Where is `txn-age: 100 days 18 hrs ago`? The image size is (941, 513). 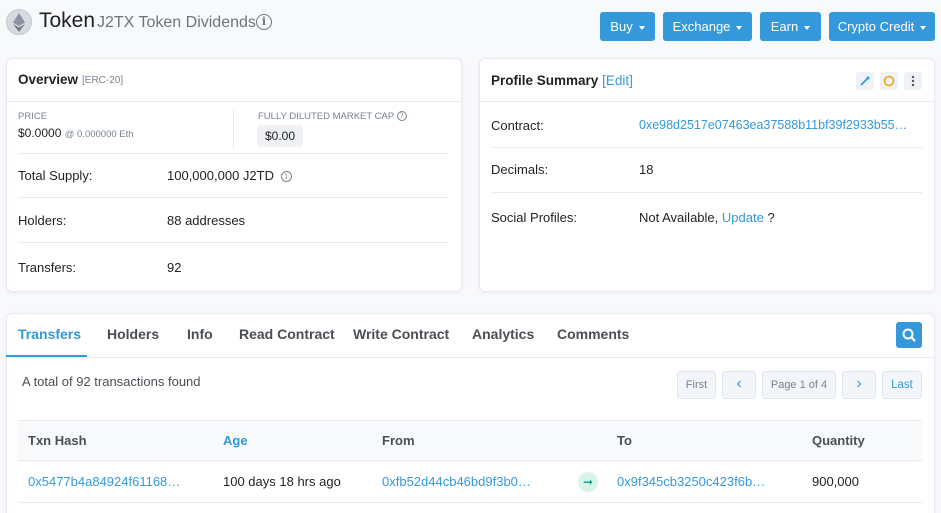
txn-age: 100 days 18 hrs ago is located at coordinates (282, 481).